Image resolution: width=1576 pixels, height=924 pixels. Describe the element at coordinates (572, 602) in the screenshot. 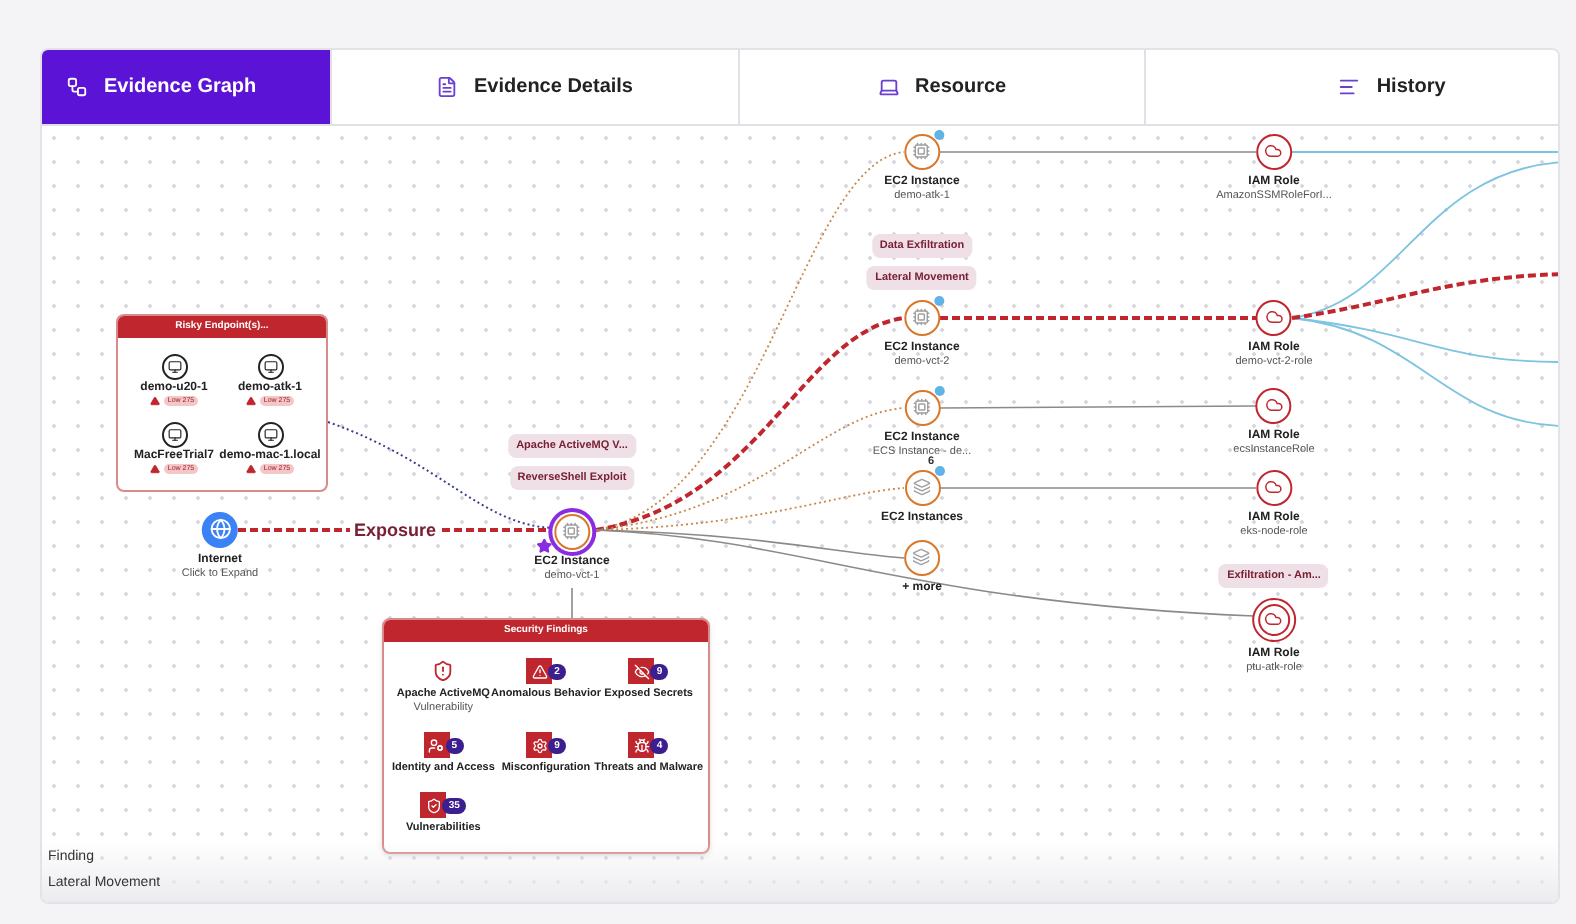

I see `connector-line` at that location.